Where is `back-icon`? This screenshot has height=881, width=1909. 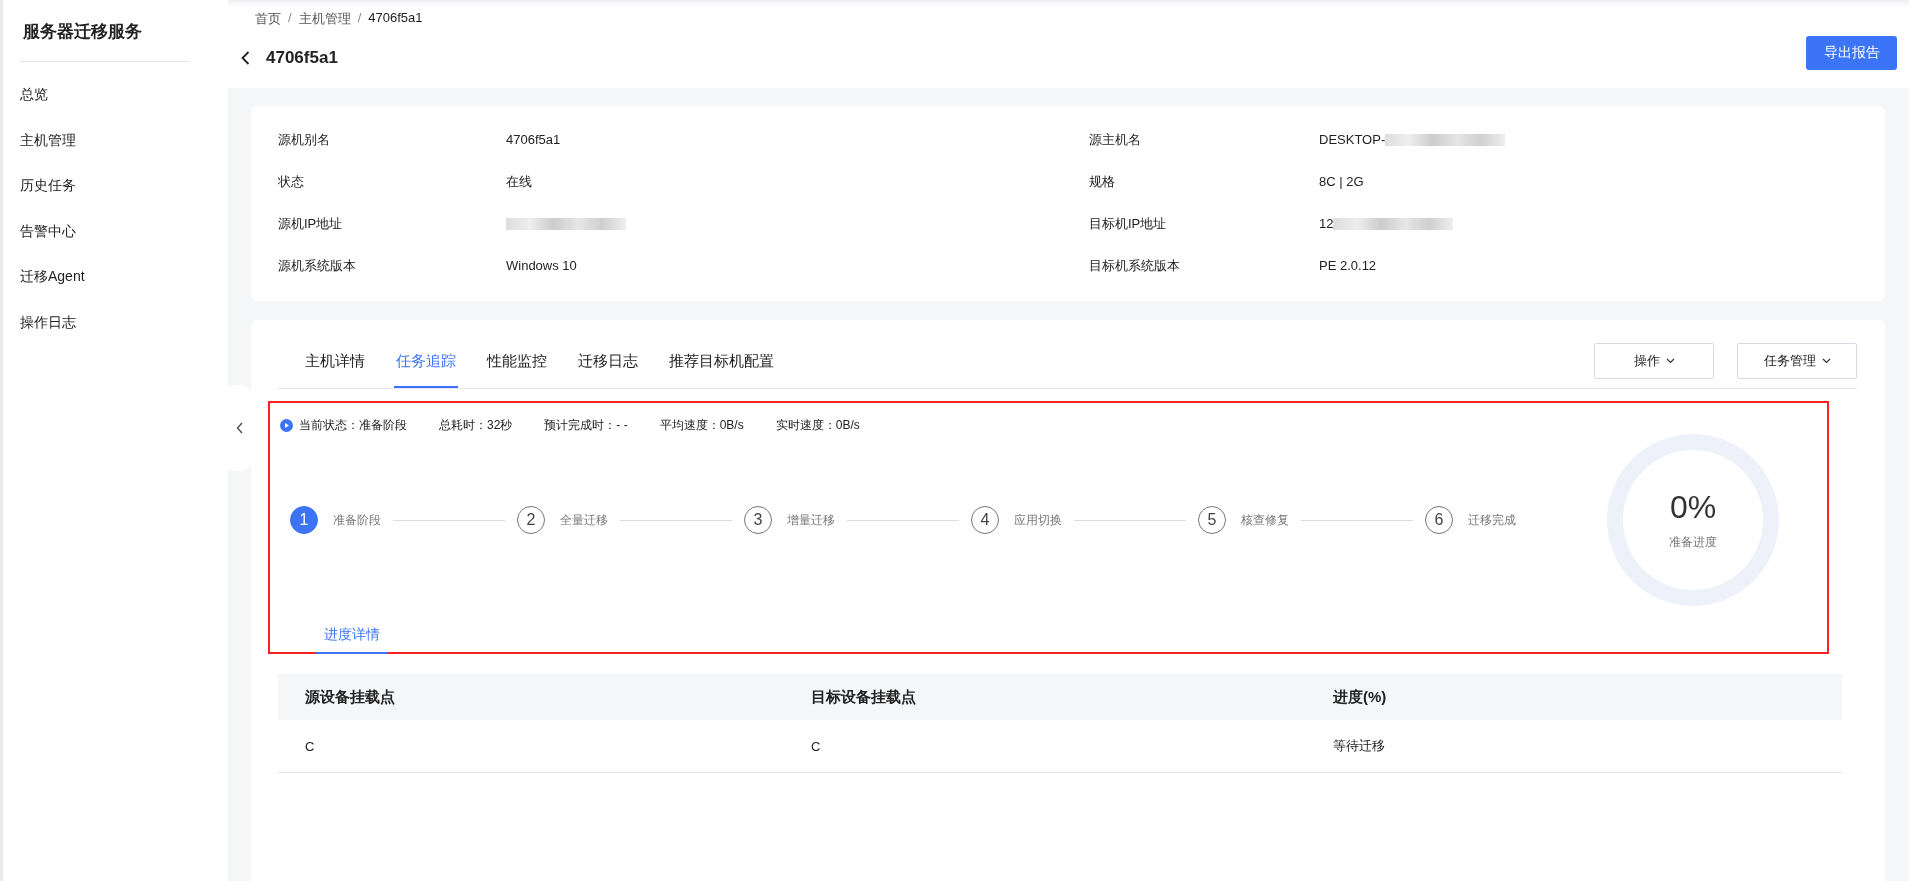
back-icon is located at coordinates (245, 58).